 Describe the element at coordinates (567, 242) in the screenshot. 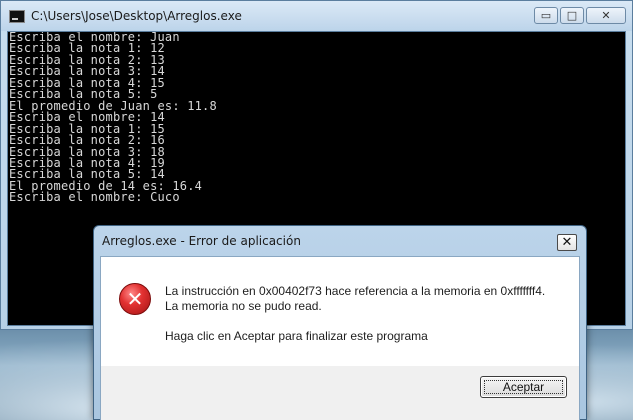

I see `dialog-close-button: ✕` at that location.